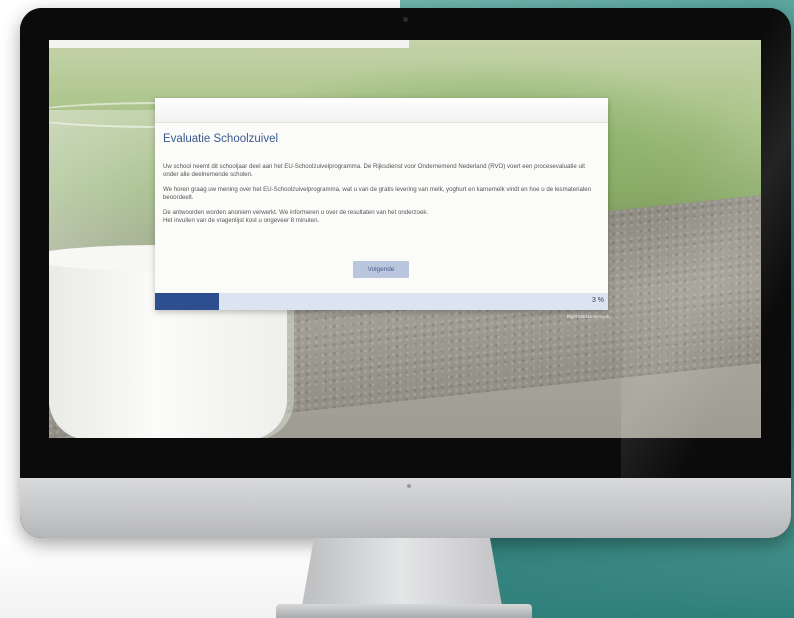 The width and height of the screenshot is (794, 618). Describe the element at coordinates (597, 300) in the screenshot. I see `progress-label: 3 %` at that location.